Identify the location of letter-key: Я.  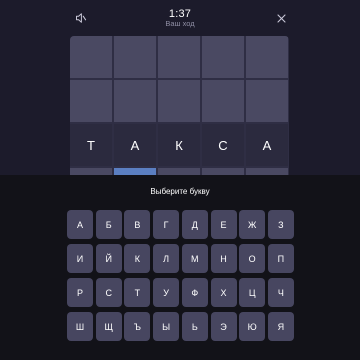
(280, 326).